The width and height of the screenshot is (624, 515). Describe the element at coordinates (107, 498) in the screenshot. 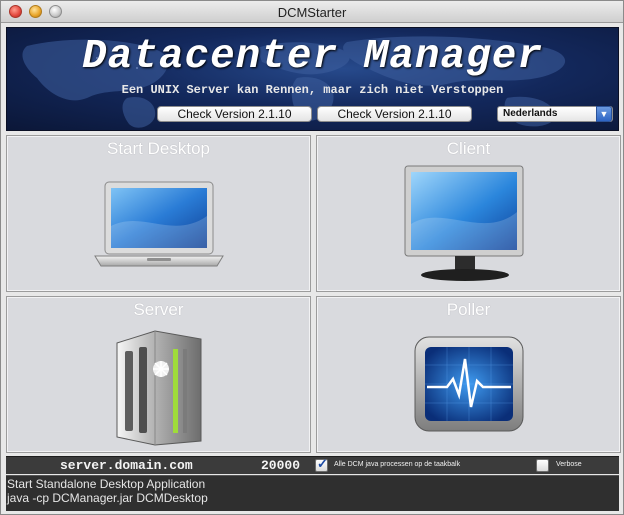

I see `console-line: java -cp DCManager.jar DCMDesktop` at that location.